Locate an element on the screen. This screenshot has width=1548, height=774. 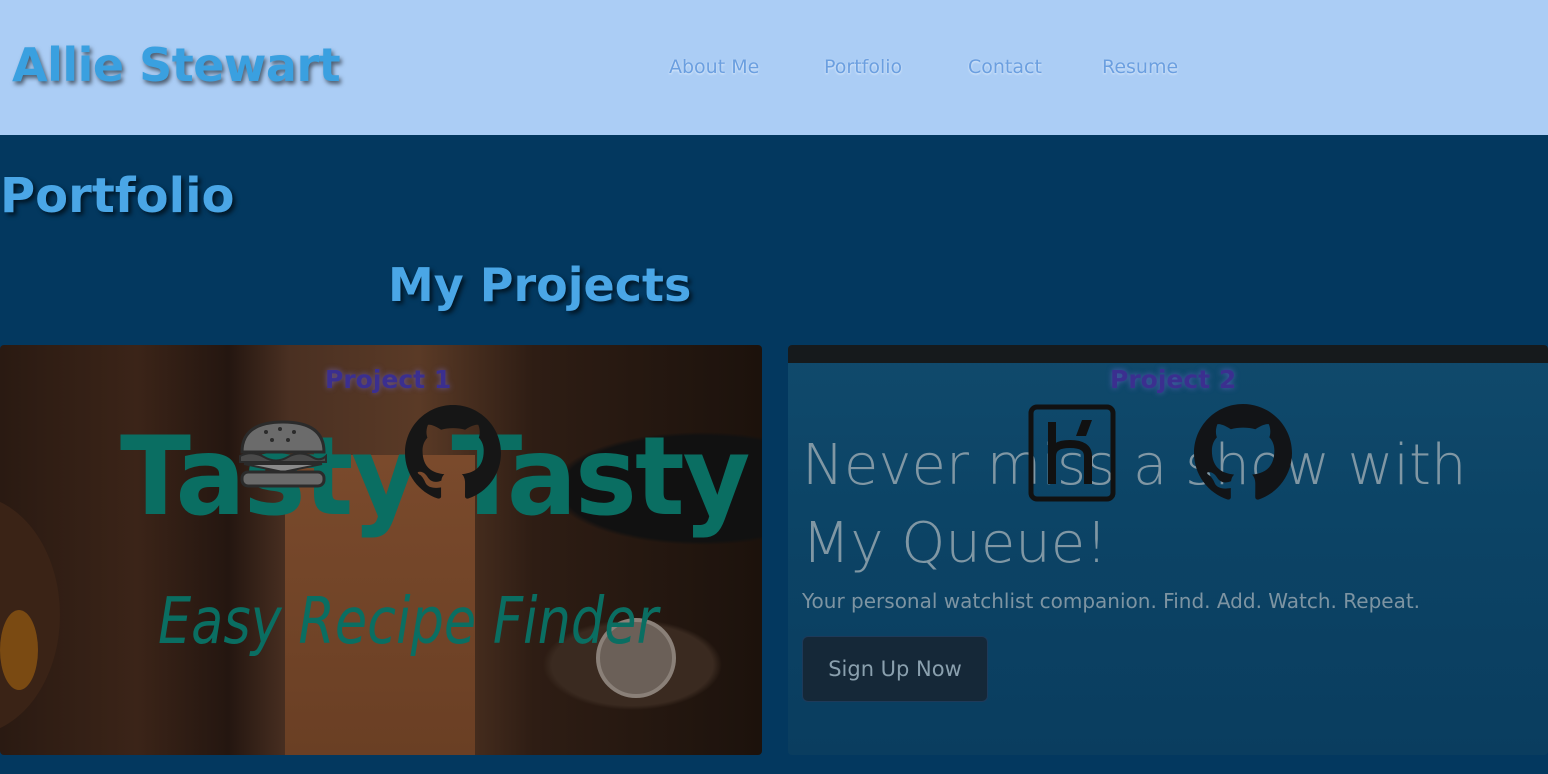
nav-resume: Resume is located at coordinates (1140, 67).